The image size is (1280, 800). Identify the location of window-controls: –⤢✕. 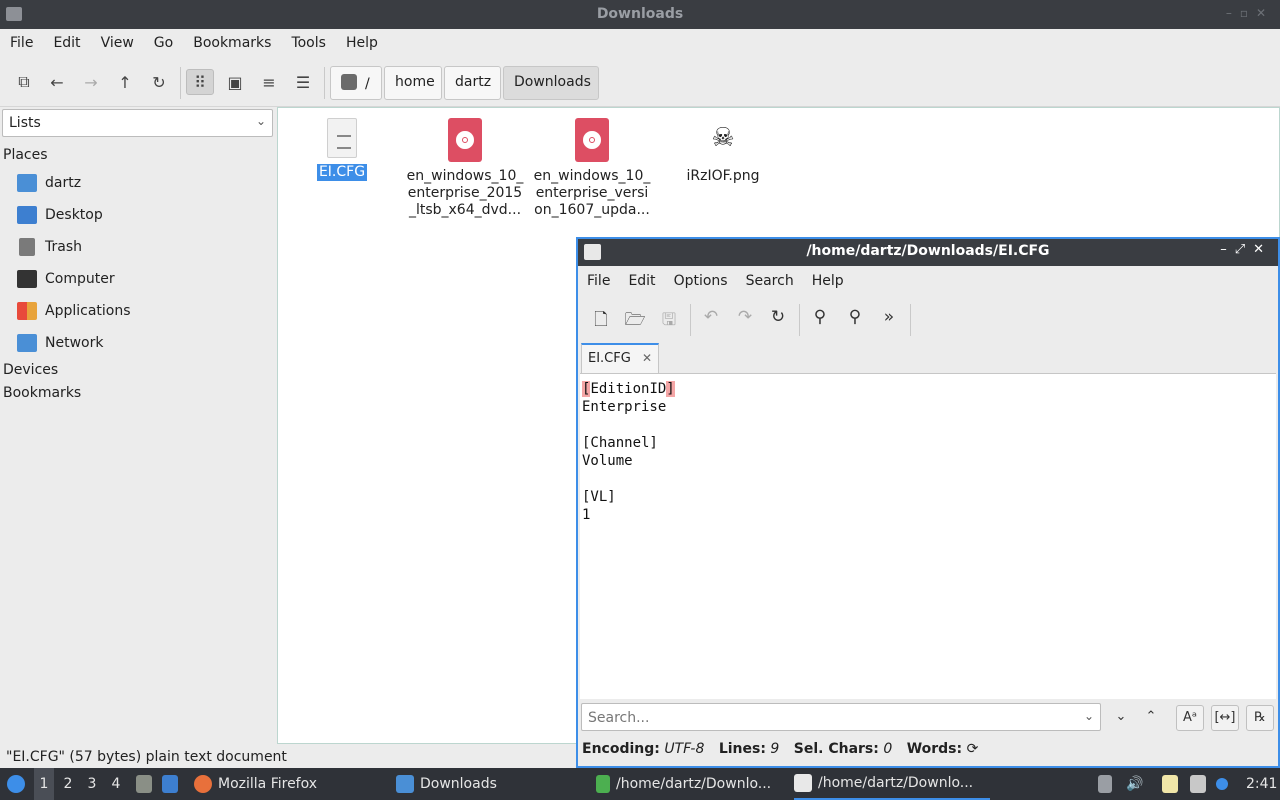
(1246, 249).